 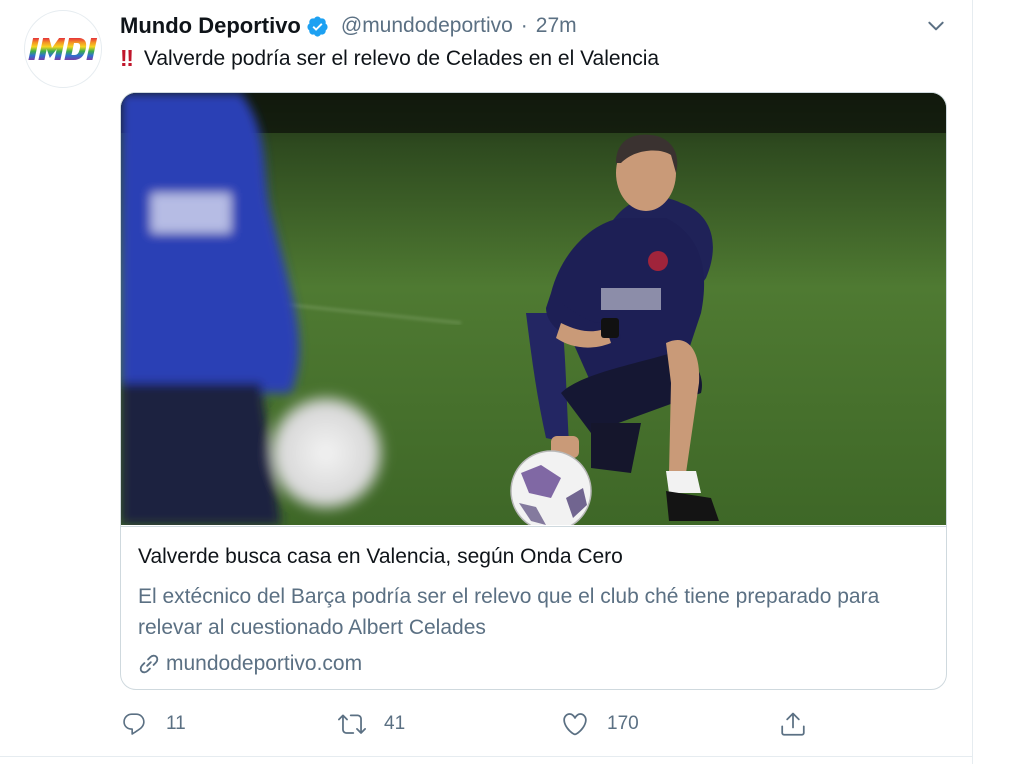 What do you see at coordinates (134, 724) in the screenshot?
I see `reply-icon` at bounding box center [134, 724].